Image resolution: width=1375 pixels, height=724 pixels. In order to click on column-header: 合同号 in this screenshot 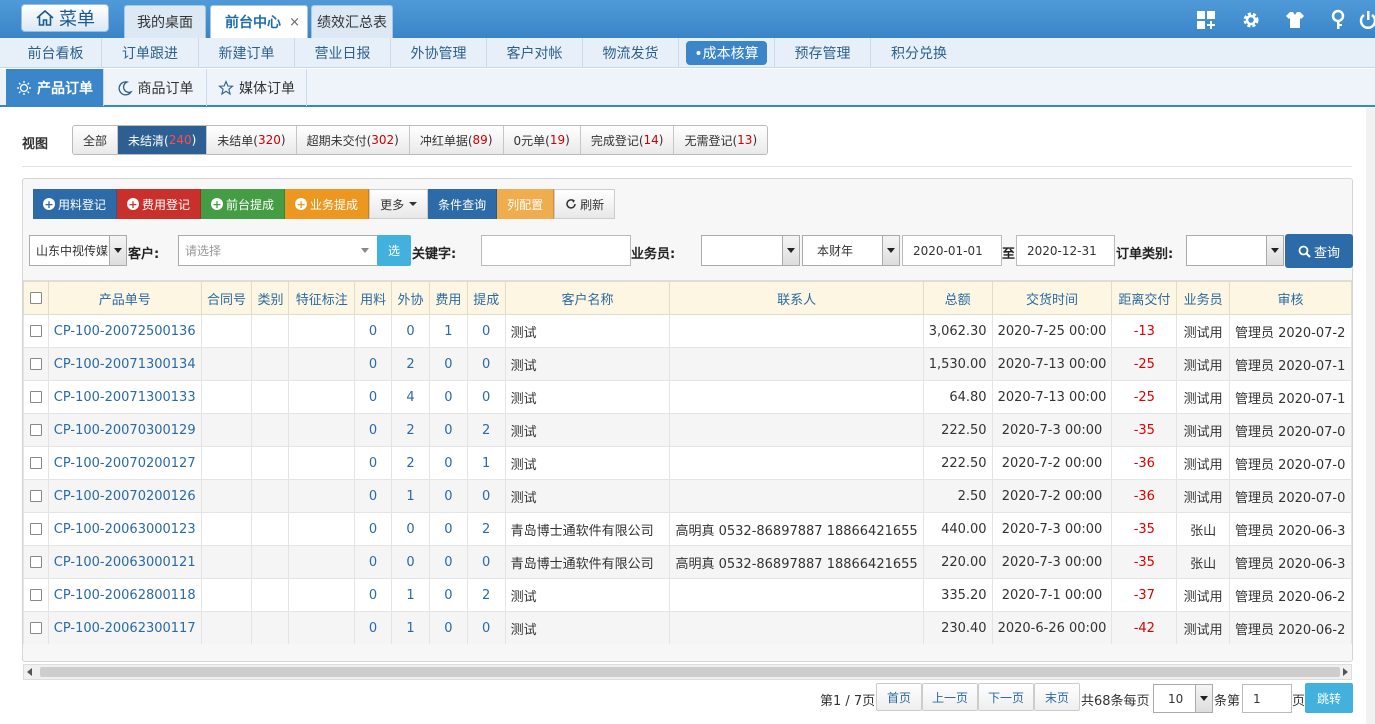, I will do `click(226, 298)`.